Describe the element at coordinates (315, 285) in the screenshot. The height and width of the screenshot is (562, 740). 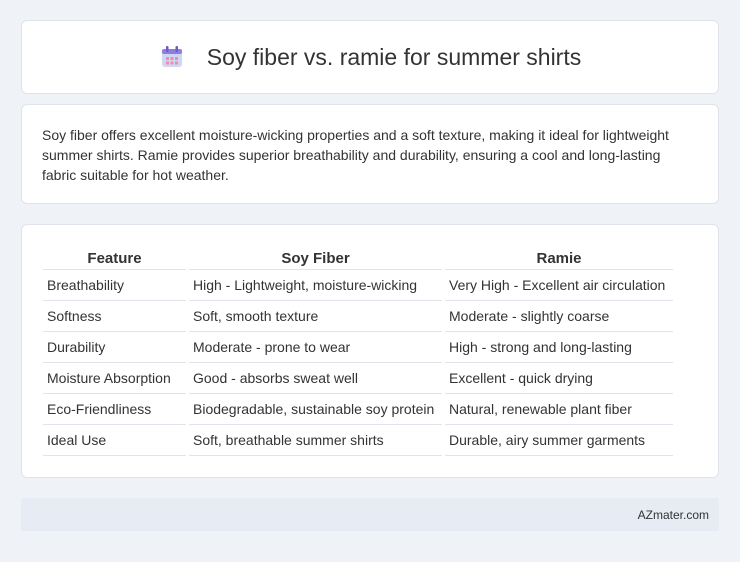
I see `table-cell: High - Lightweight, moisture-wicking` at that location.